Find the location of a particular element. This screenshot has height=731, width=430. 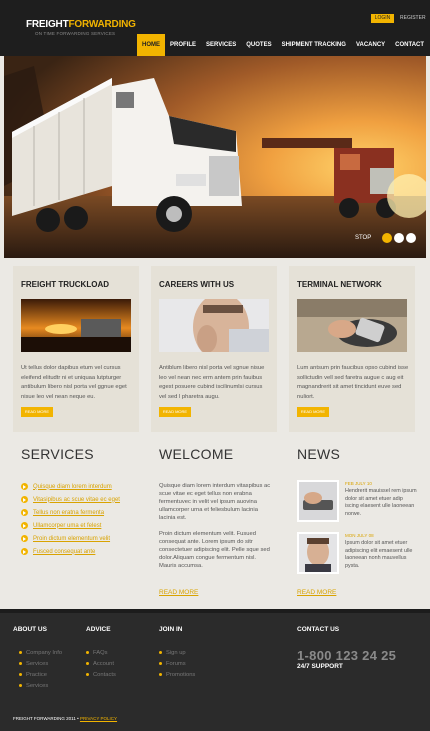

service-label: Fusced consequat ante is located at coordinates (64, 551).